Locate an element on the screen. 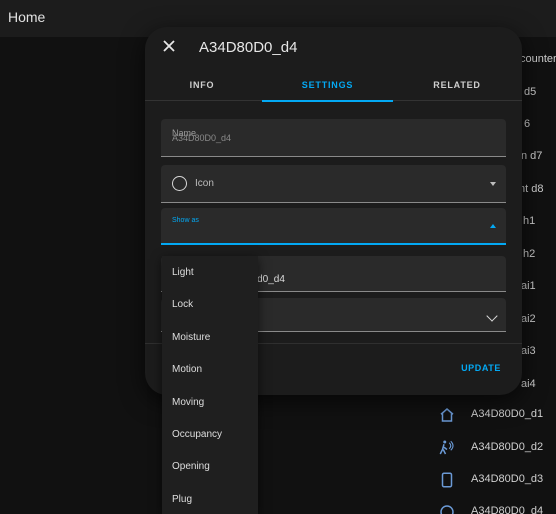  dialog-tabs: INFO SETTINGS RELATED is located at coordinates (333, 88).